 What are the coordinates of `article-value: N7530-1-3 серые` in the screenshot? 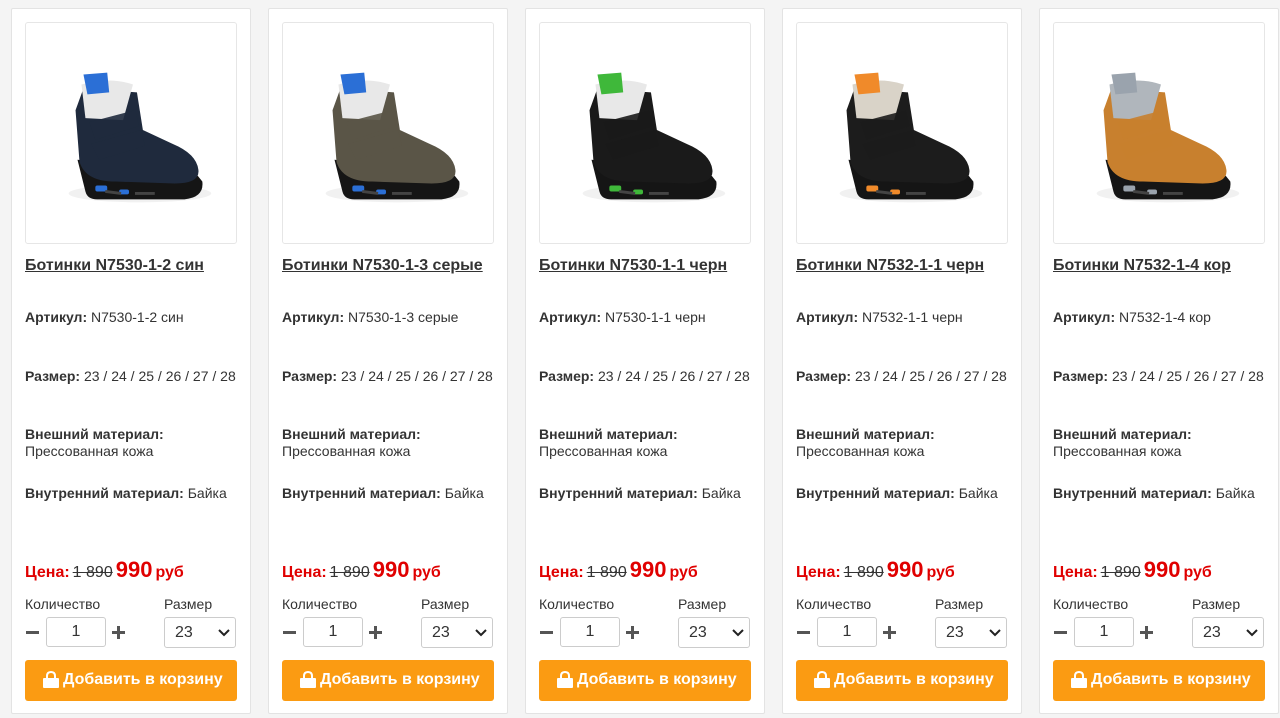 It's located at (403, 317).